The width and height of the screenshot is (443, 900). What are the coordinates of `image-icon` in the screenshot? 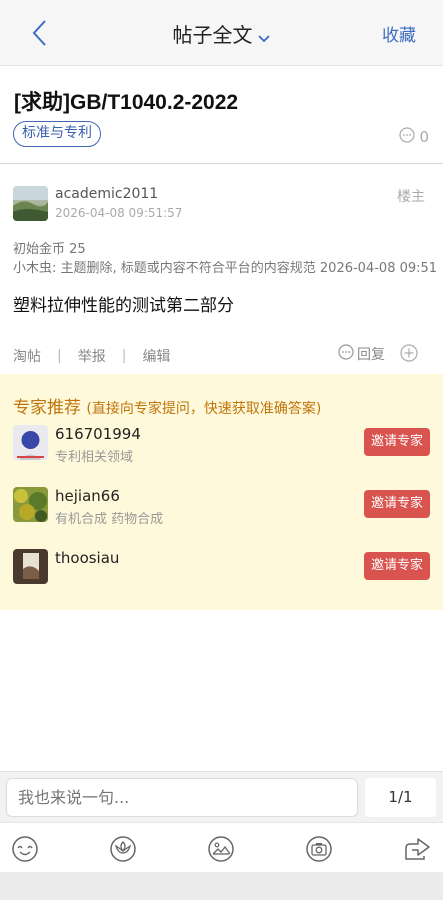 It's located at (221, 849).